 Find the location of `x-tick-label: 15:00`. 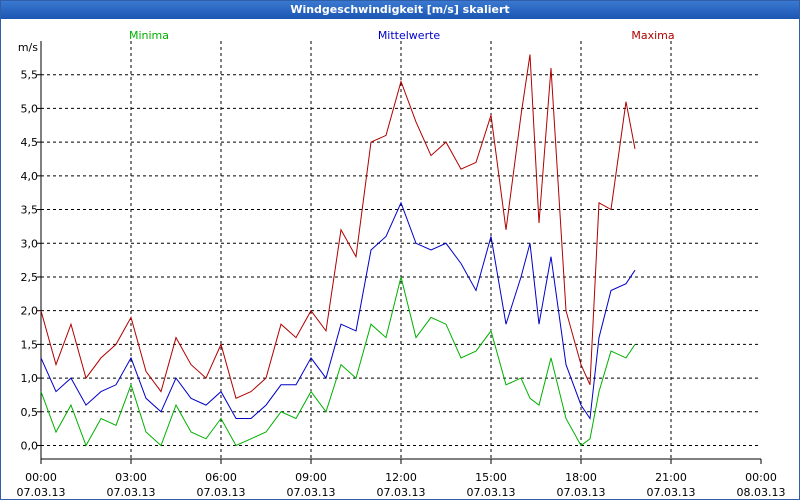

x-tick-label: 15:00 is located at coordinates (491, 477).